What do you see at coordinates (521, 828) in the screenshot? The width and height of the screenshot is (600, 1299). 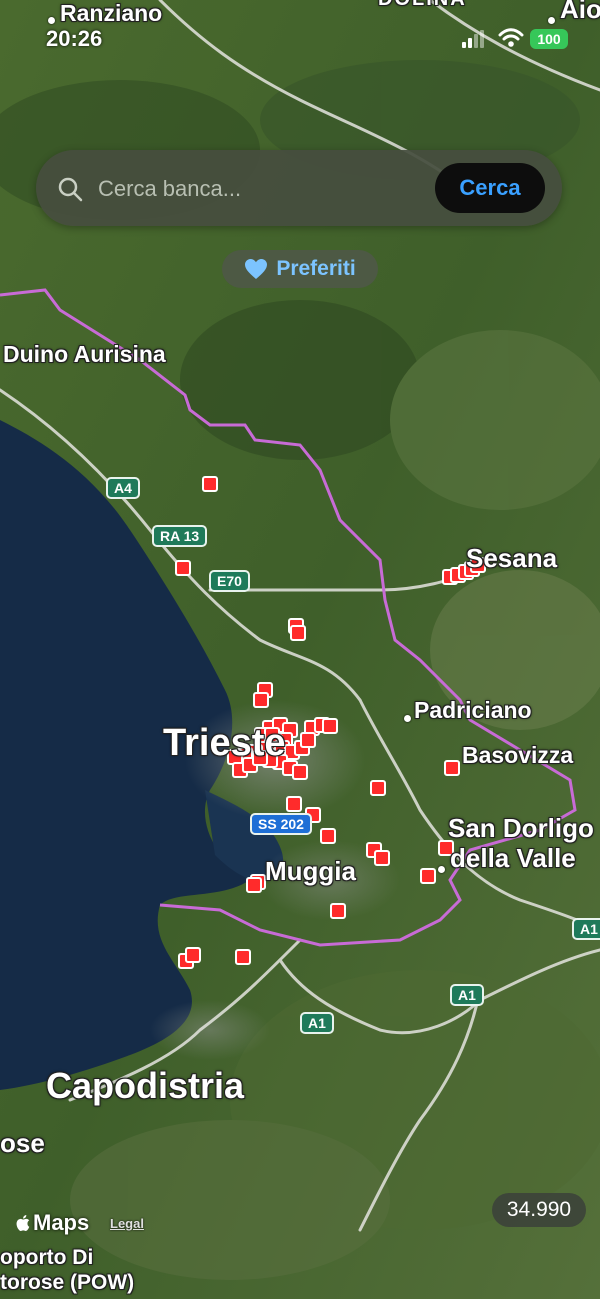 I see `map-label-san-dorligo: San Dorligo` at bounding box center [521, 828].